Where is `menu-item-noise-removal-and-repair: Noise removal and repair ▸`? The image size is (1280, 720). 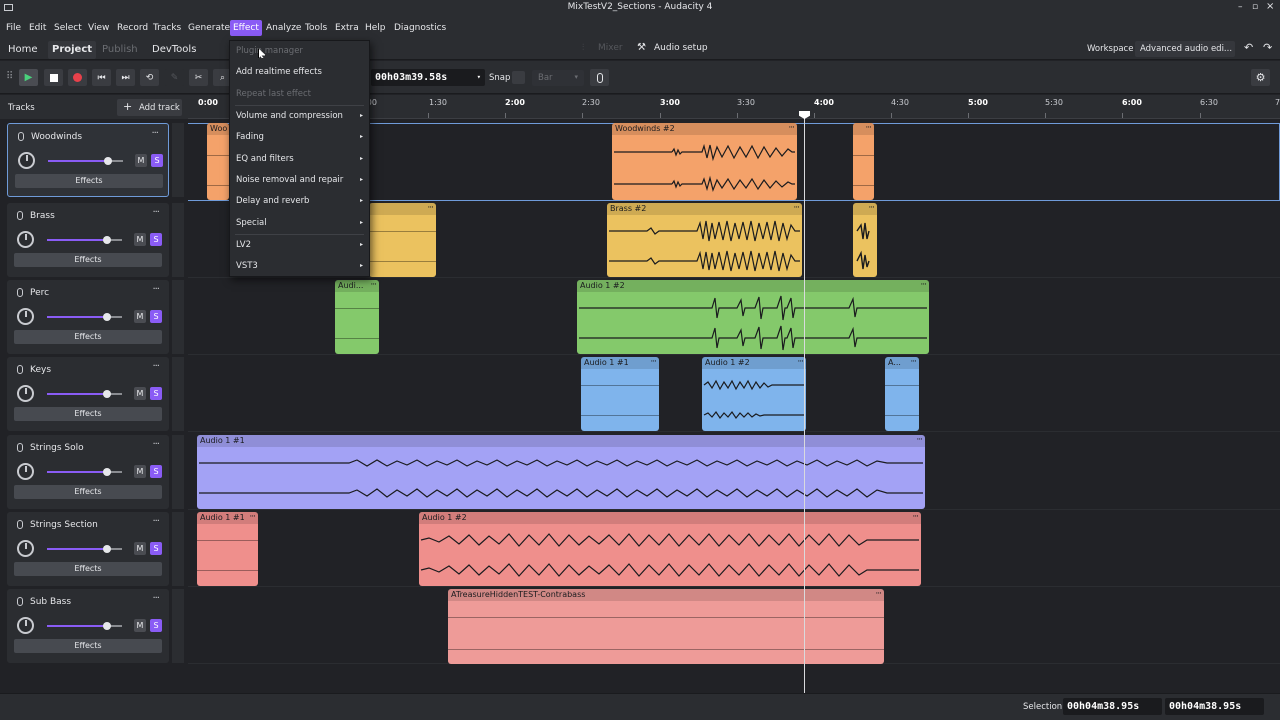 menu-item-noise-removal-and-repair: Noise removal and repair ▸ is located at coordinates (299, 180).